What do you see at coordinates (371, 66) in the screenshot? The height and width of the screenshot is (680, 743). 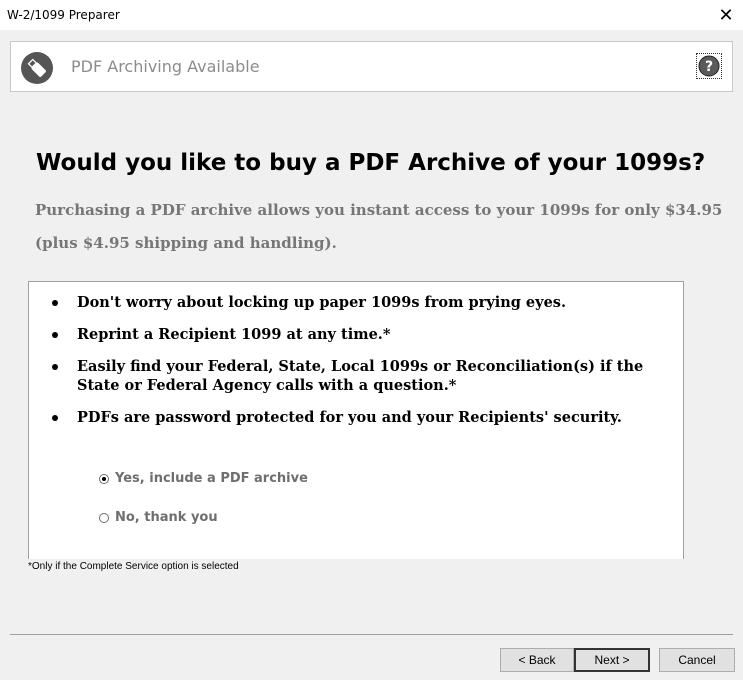 I see `header-banner: PDF Archiving Available ?` at bounding box center [371, 66].